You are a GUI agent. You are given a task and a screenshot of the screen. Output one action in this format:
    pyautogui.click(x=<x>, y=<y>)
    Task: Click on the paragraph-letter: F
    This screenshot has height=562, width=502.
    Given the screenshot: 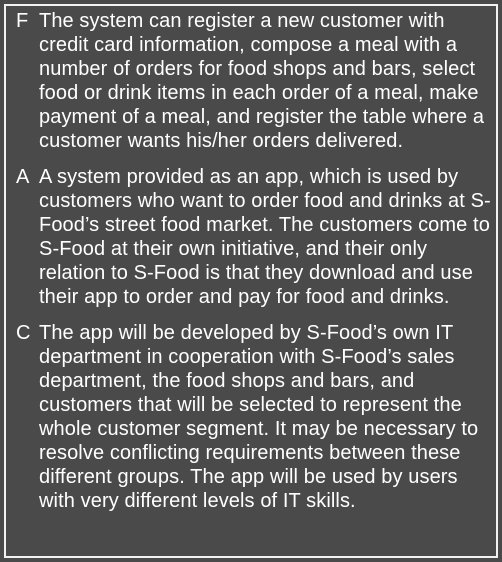 What is the action you would take?
    pyautogui.click(x=22, y=21)
    